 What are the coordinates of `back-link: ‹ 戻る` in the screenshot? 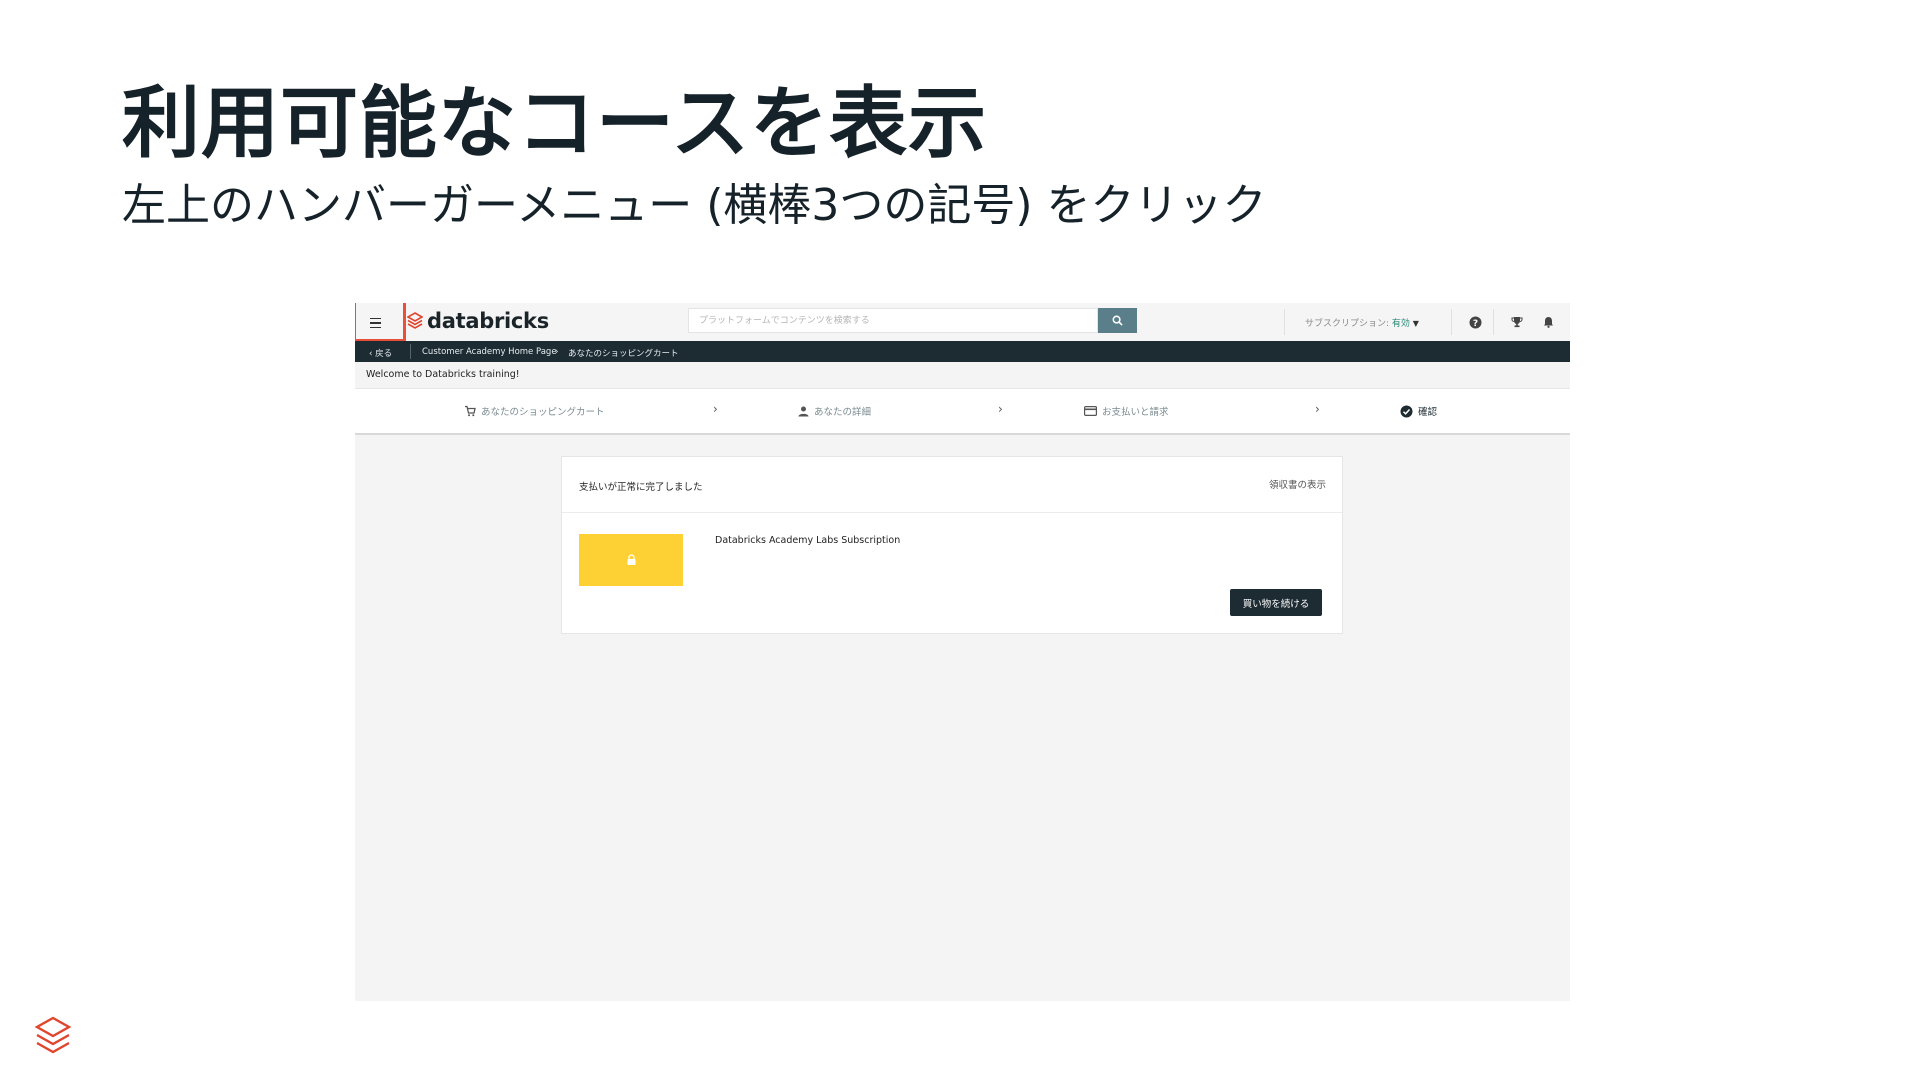 It's located at (380, 353).